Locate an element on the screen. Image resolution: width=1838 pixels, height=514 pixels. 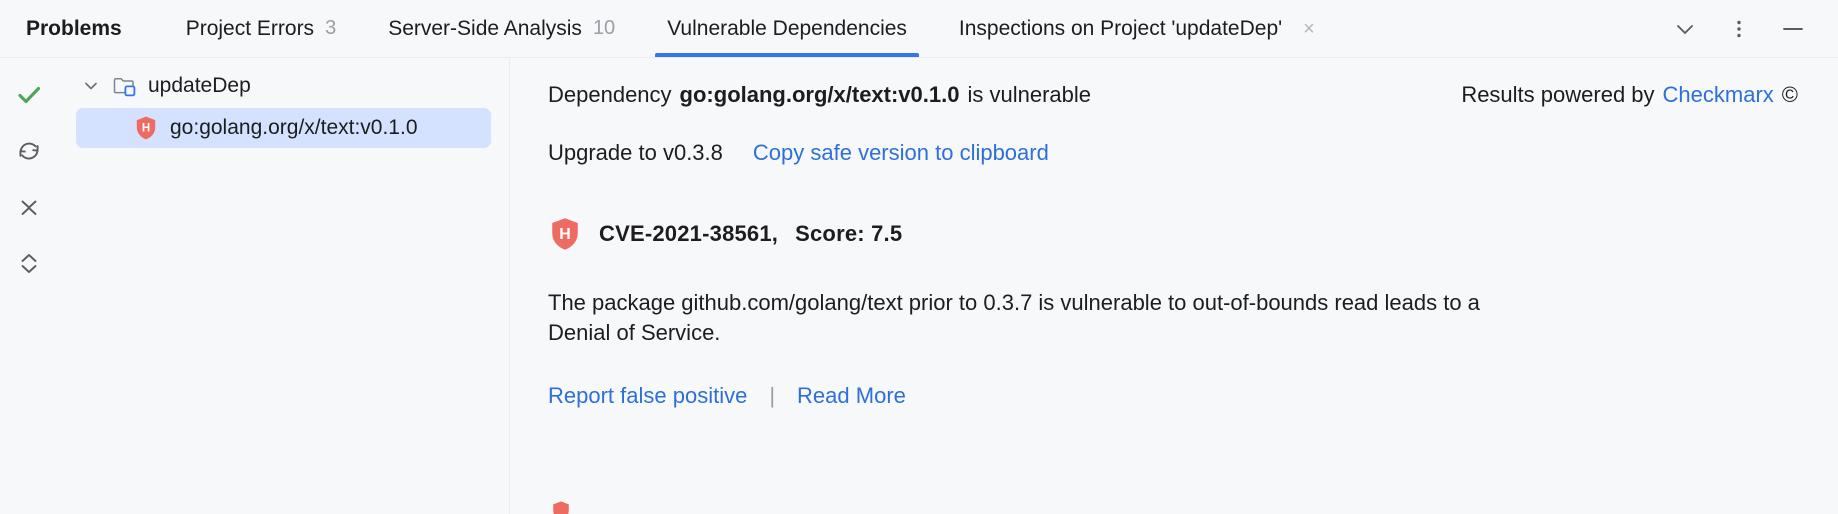
minimize-icon is located at coordinates (1793, 29).